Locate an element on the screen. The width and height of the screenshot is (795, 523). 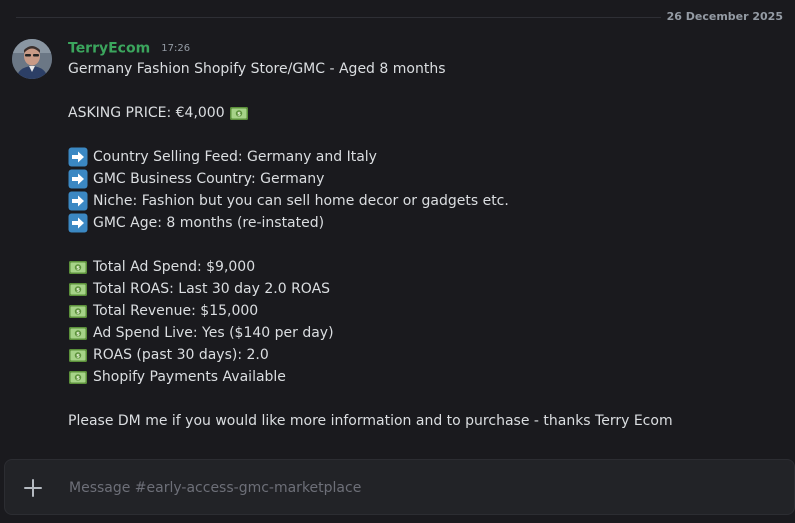
user-avatar is located at coordinates (32, 59).